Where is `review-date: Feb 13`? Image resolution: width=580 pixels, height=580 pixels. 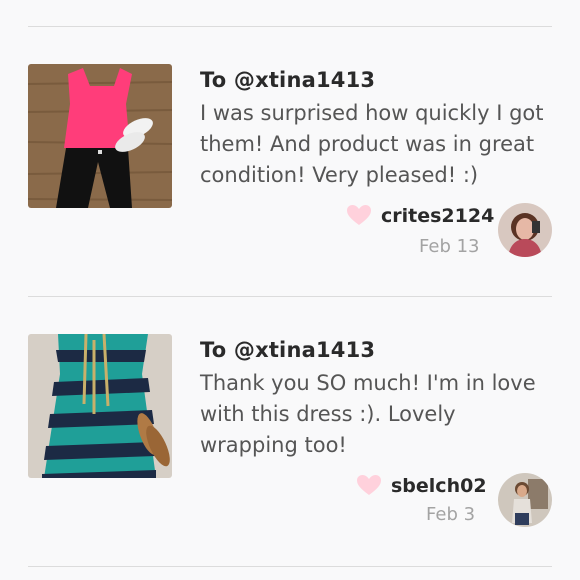 review-date: Feb 13 is located at coordinates (449, 246).